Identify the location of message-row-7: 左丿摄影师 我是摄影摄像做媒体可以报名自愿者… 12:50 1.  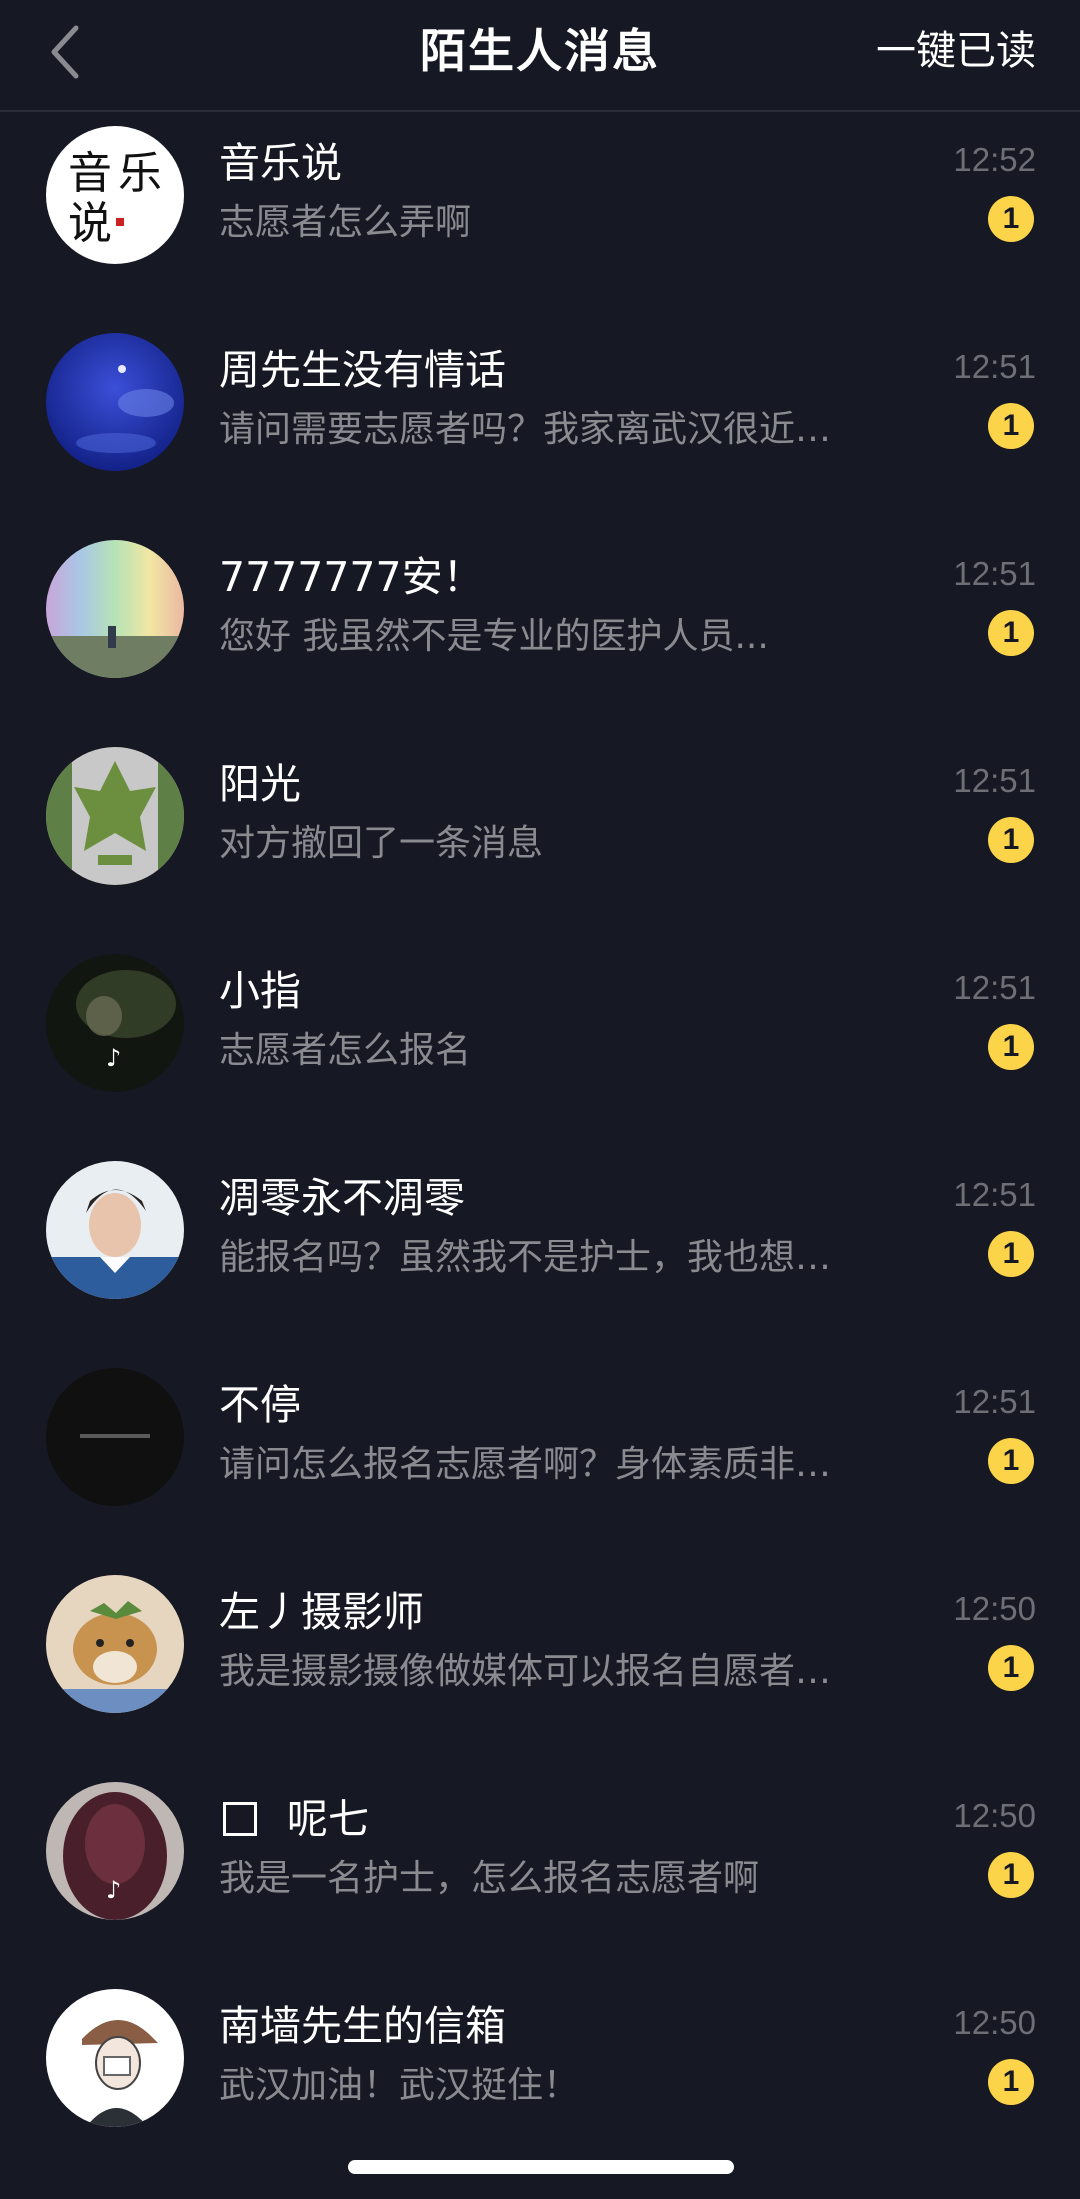
(540, 1666).